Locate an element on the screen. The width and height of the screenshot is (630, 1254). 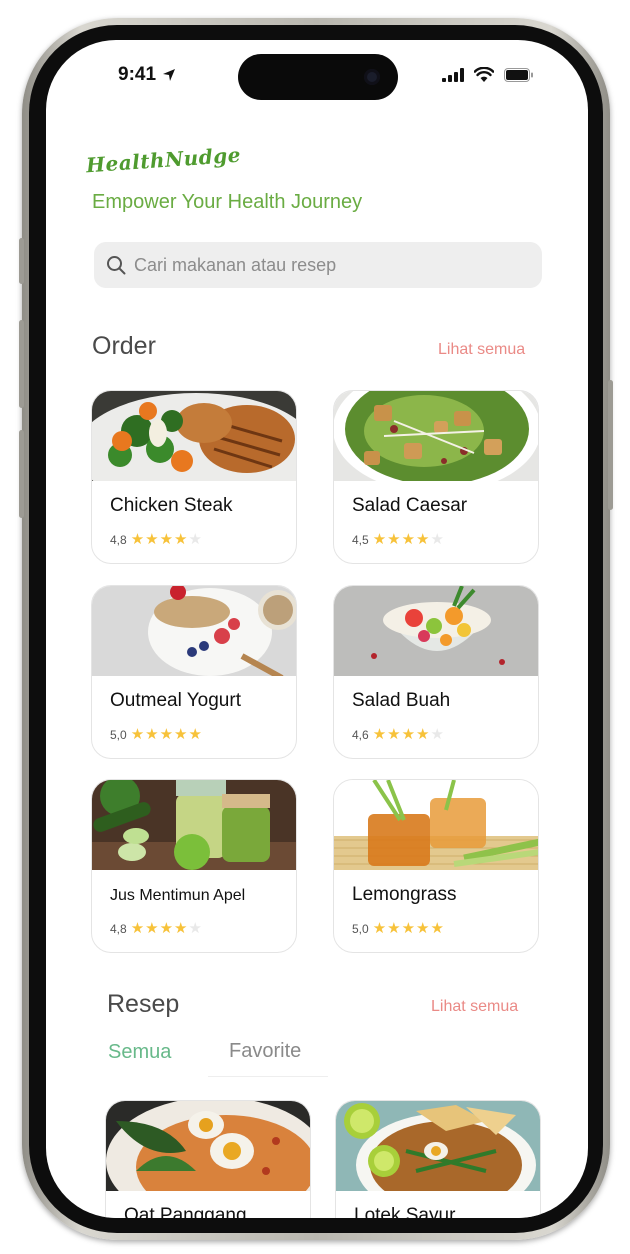
lemongrass-image is located at coordinates (436, 825).